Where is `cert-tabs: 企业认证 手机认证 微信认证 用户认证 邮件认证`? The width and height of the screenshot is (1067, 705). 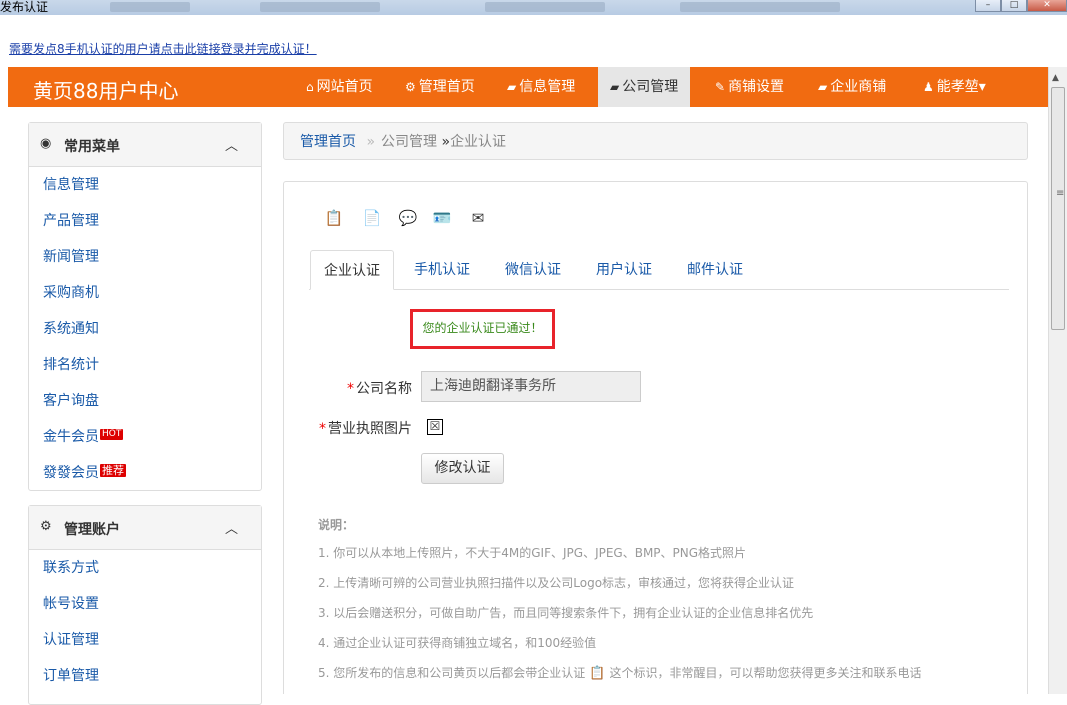 cert-tabs: 企业认证 手机认证 微信认证 用户认证 邮件认证 is located at coordinates (659, 270).